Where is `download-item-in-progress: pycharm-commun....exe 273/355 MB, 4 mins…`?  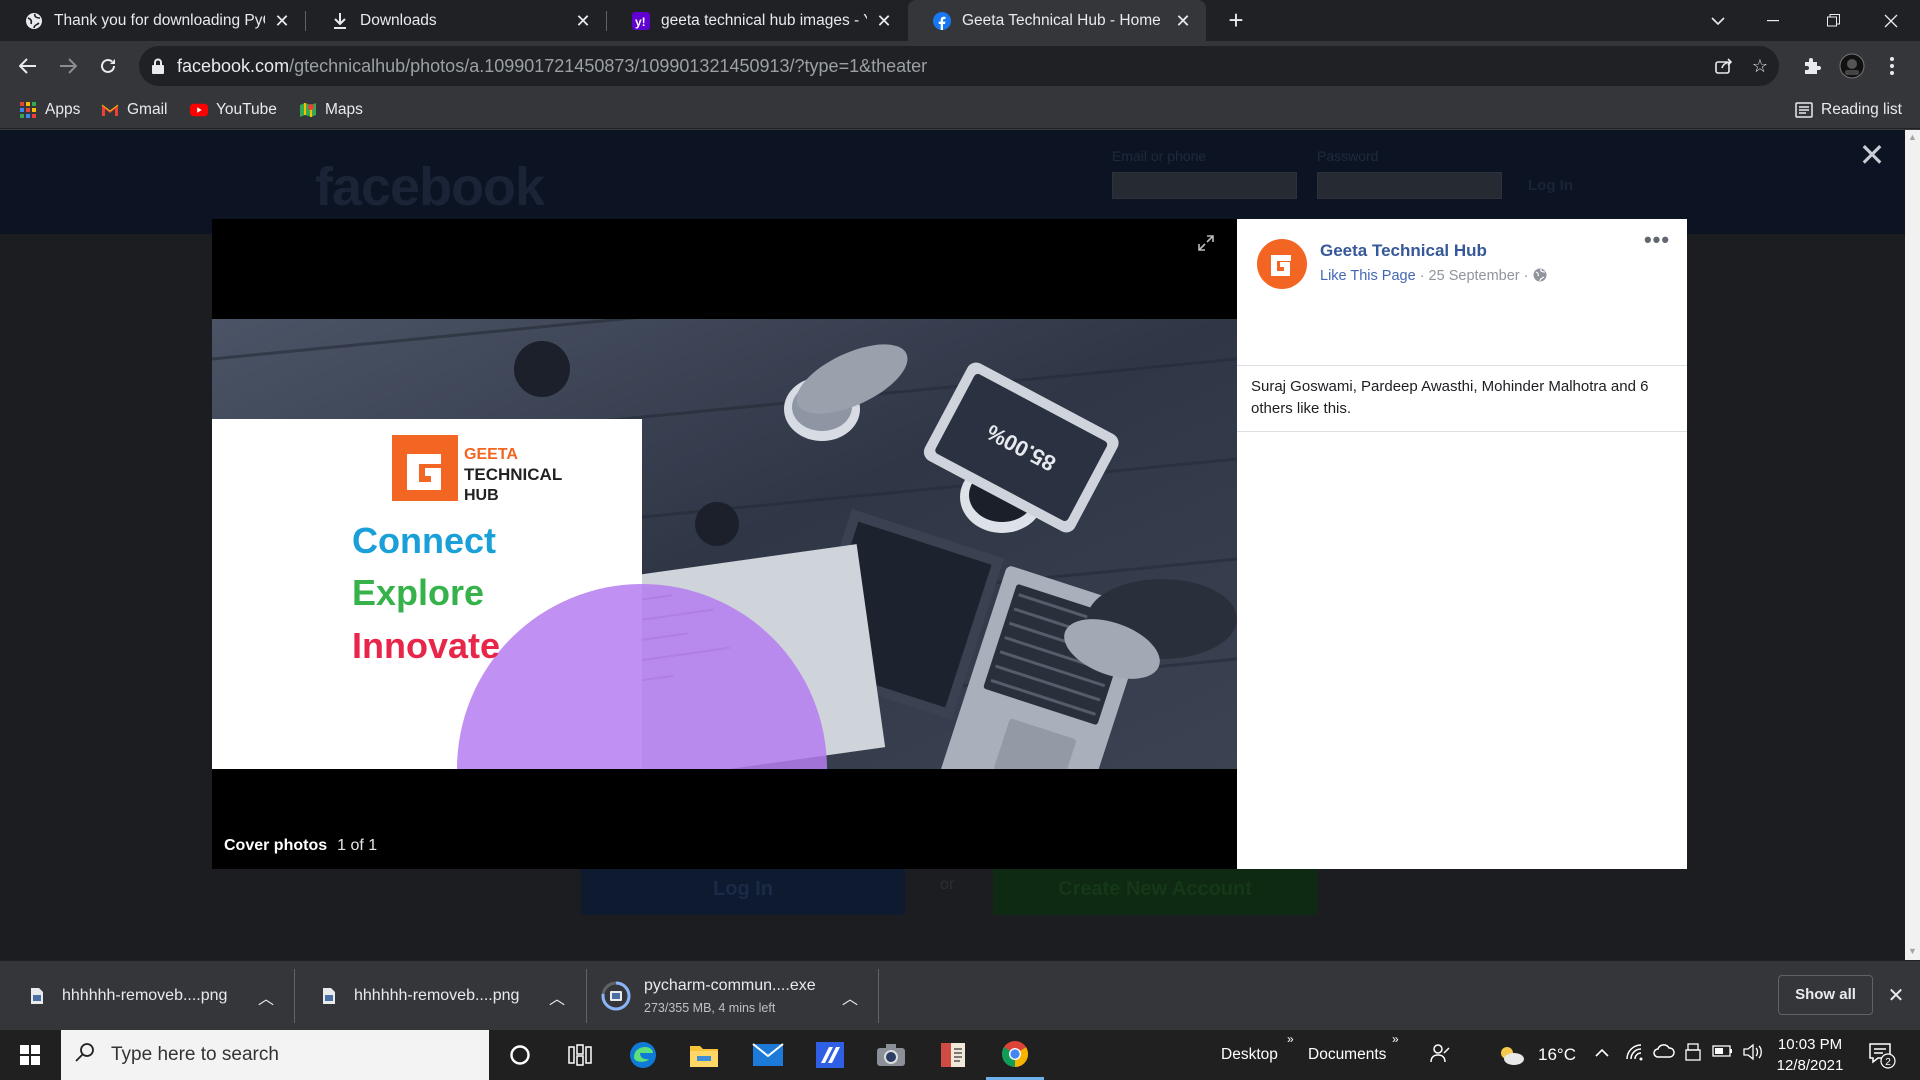 download-item-in-progress: pycharm-commun....exe 273/355 MB, 4 mins… is located at coordinates (735, 996).